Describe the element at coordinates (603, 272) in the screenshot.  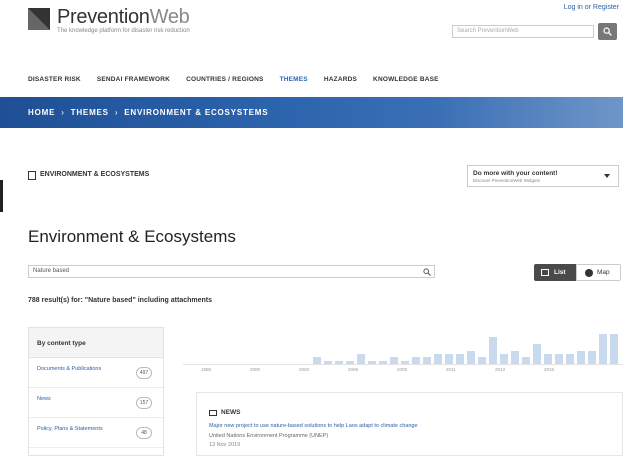
I see `map-view-label: Map` at that location.